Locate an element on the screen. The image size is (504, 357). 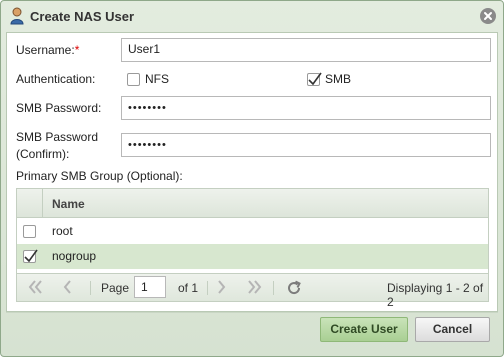
nfs-checkbox is located at coordinates (133, 79).